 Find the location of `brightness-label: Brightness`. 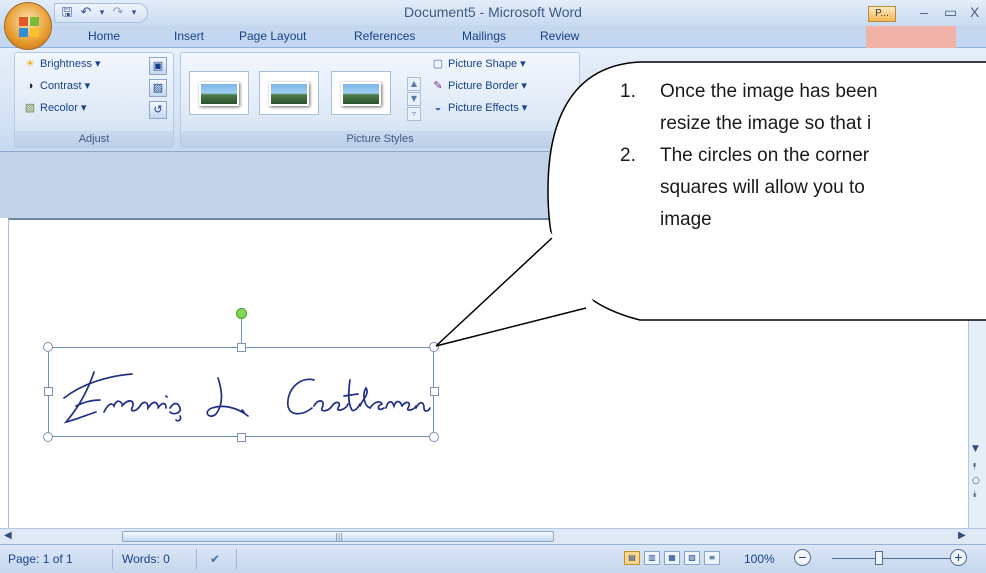

brightness-label: Brightness is located at coordinates (66, 64).